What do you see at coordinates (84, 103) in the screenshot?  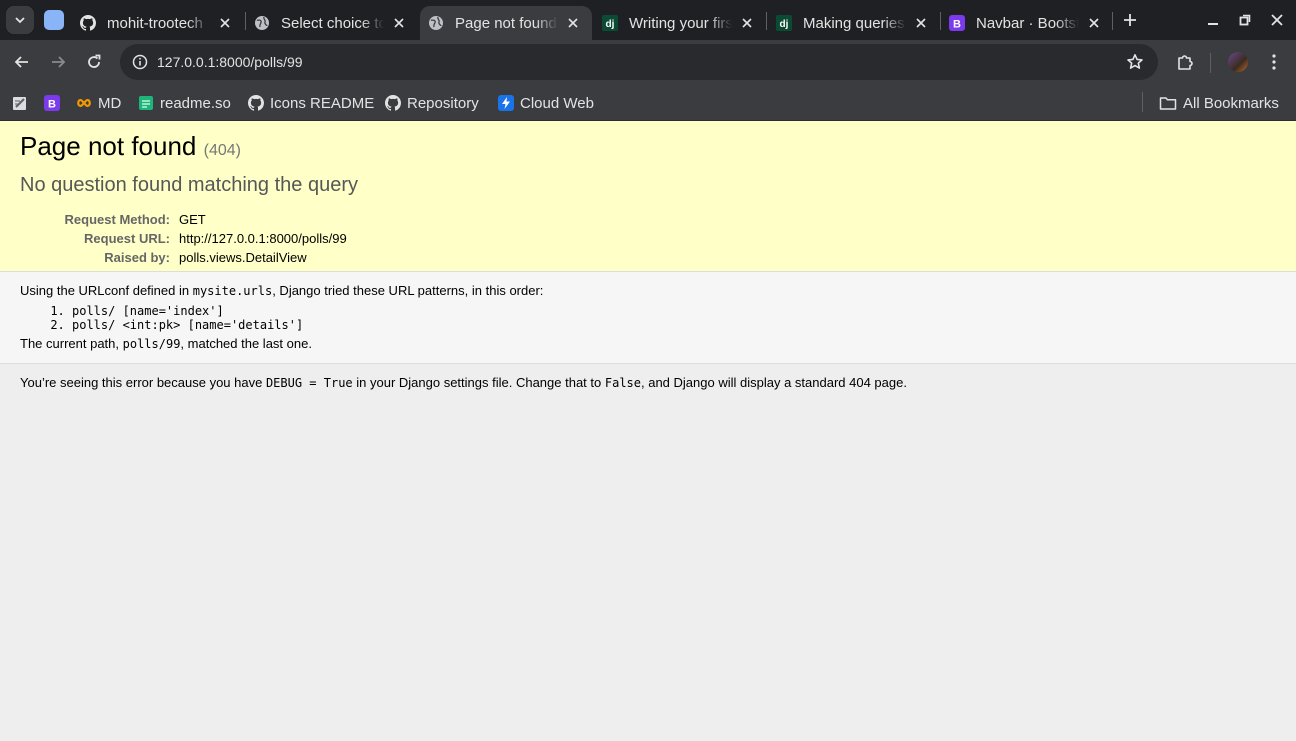 I see `infinity-icon` at bounding box center [84, 103].